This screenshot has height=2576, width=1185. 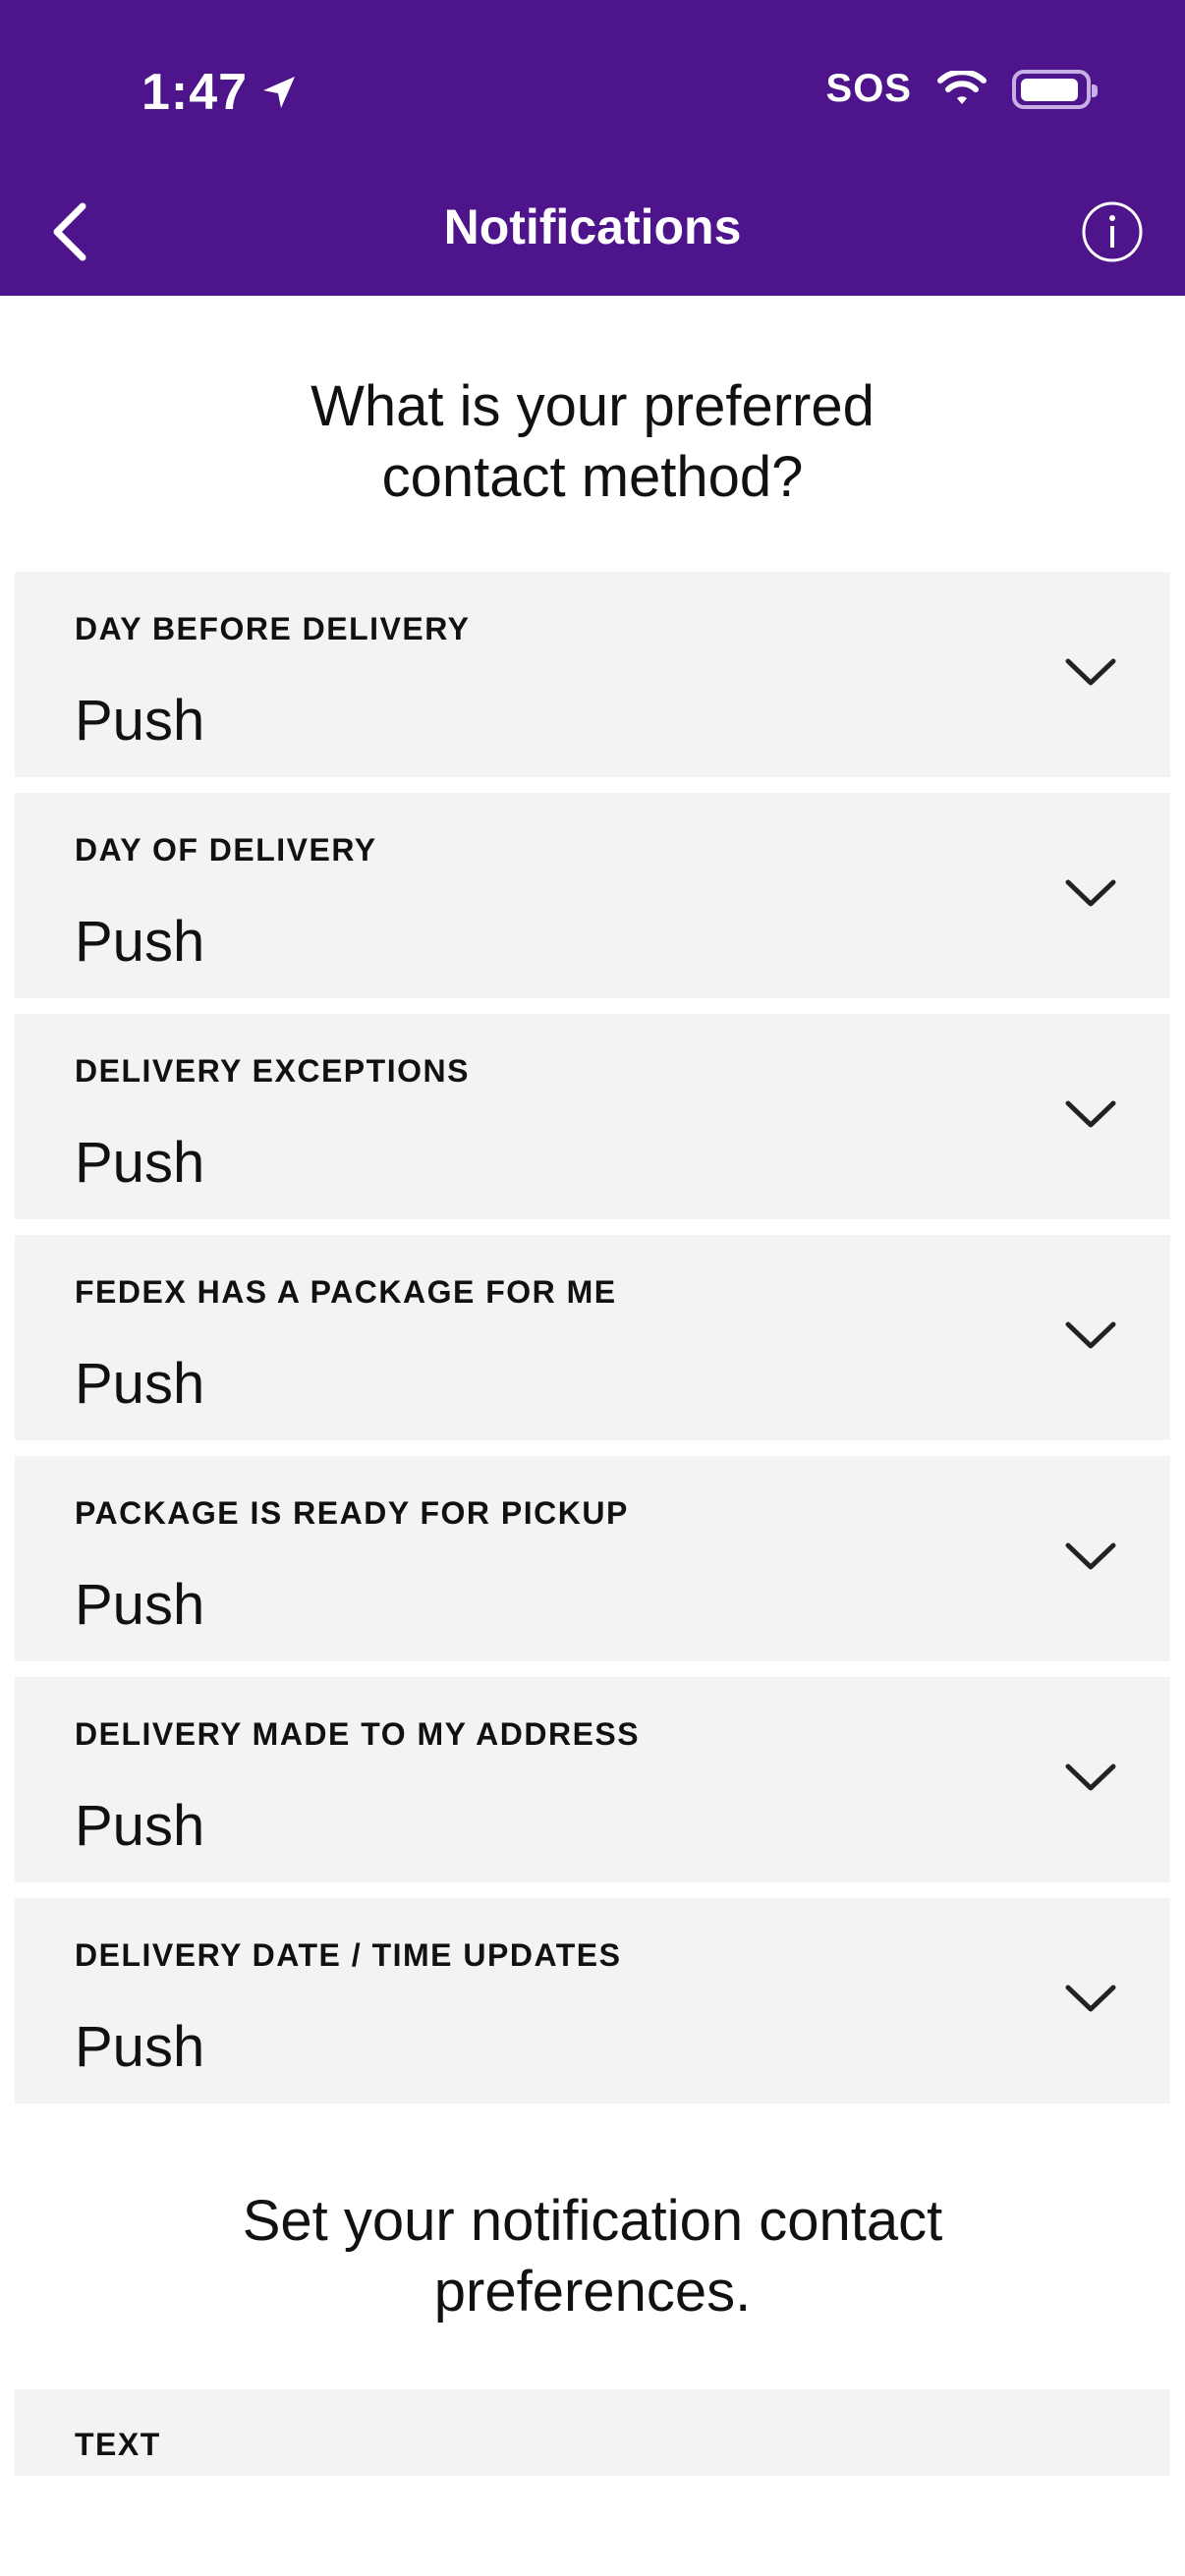 I want to click on preferences-line-1: Set your notification contact, so click(x=592, y=2221).